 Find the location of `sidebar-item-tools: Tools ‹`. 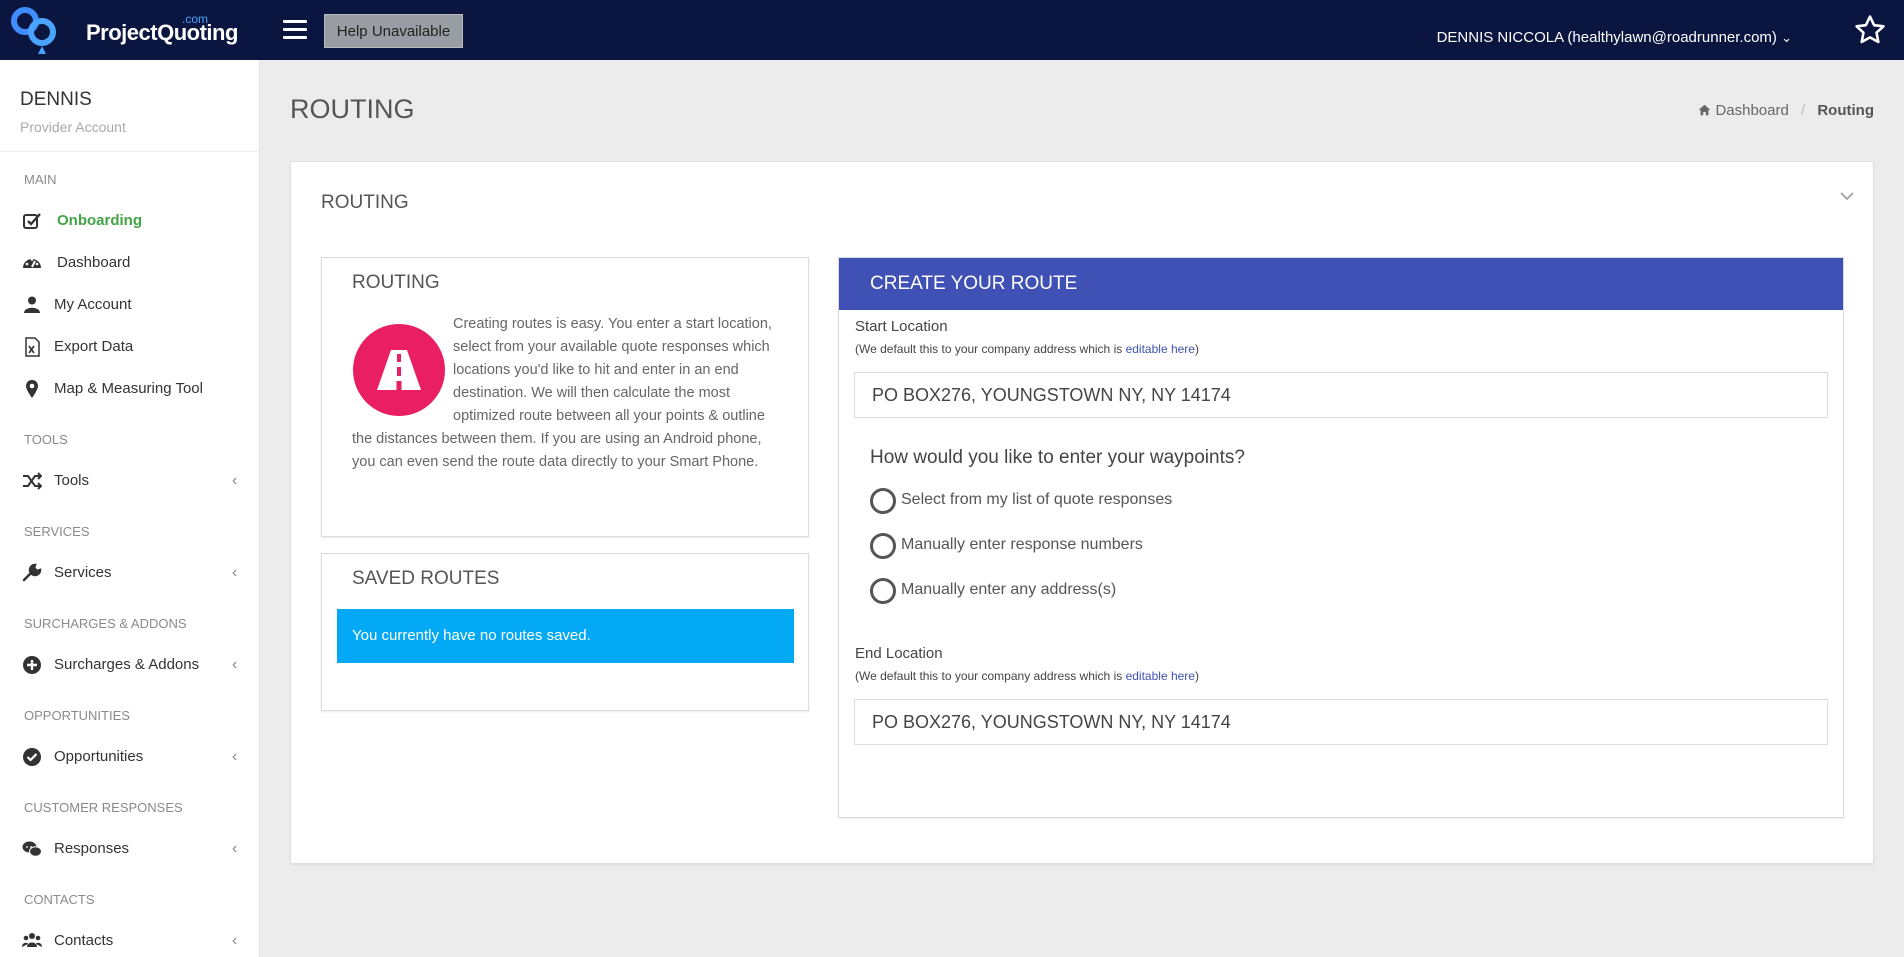

sidebar-item-tools: Tools ‹ is located at coordinates (129, 481).